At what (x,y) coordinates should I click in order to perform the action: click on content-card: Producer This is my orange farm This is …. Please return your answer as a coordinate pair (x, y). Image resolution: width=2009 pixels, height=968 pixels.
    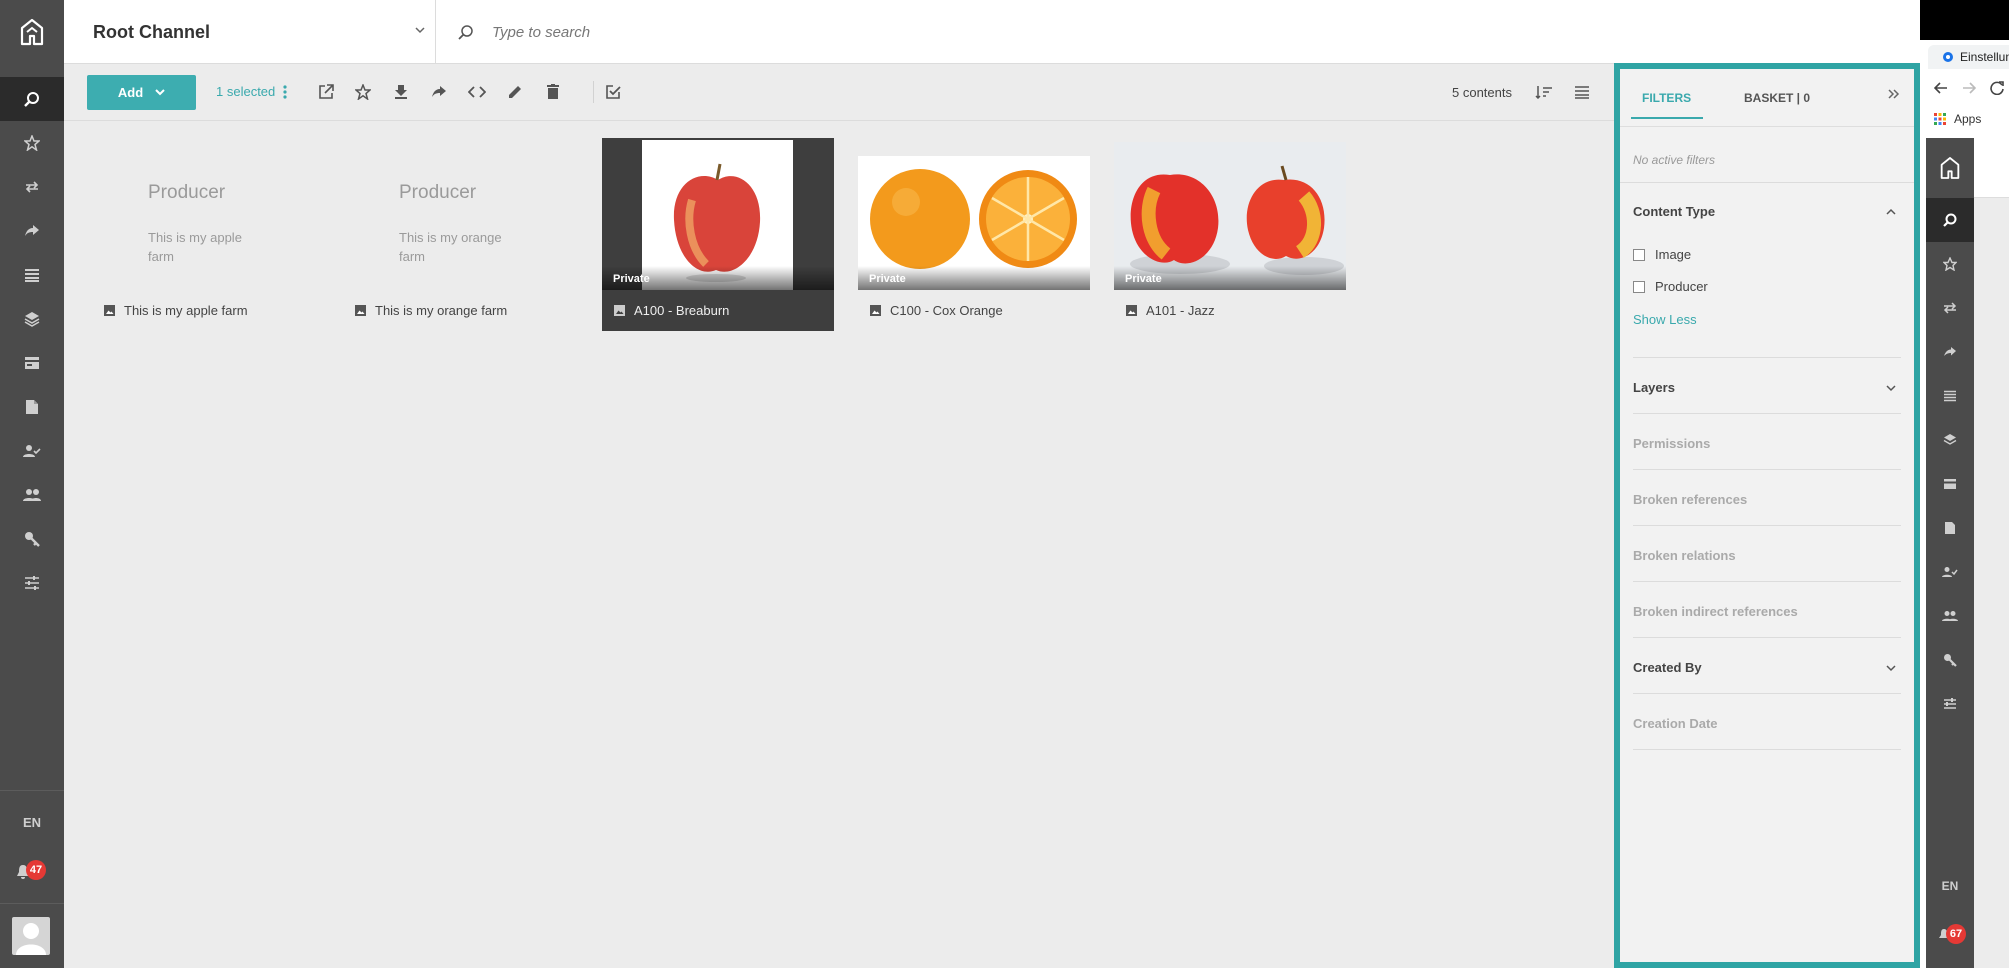
    Looking at the image, I should click on (459, 234).